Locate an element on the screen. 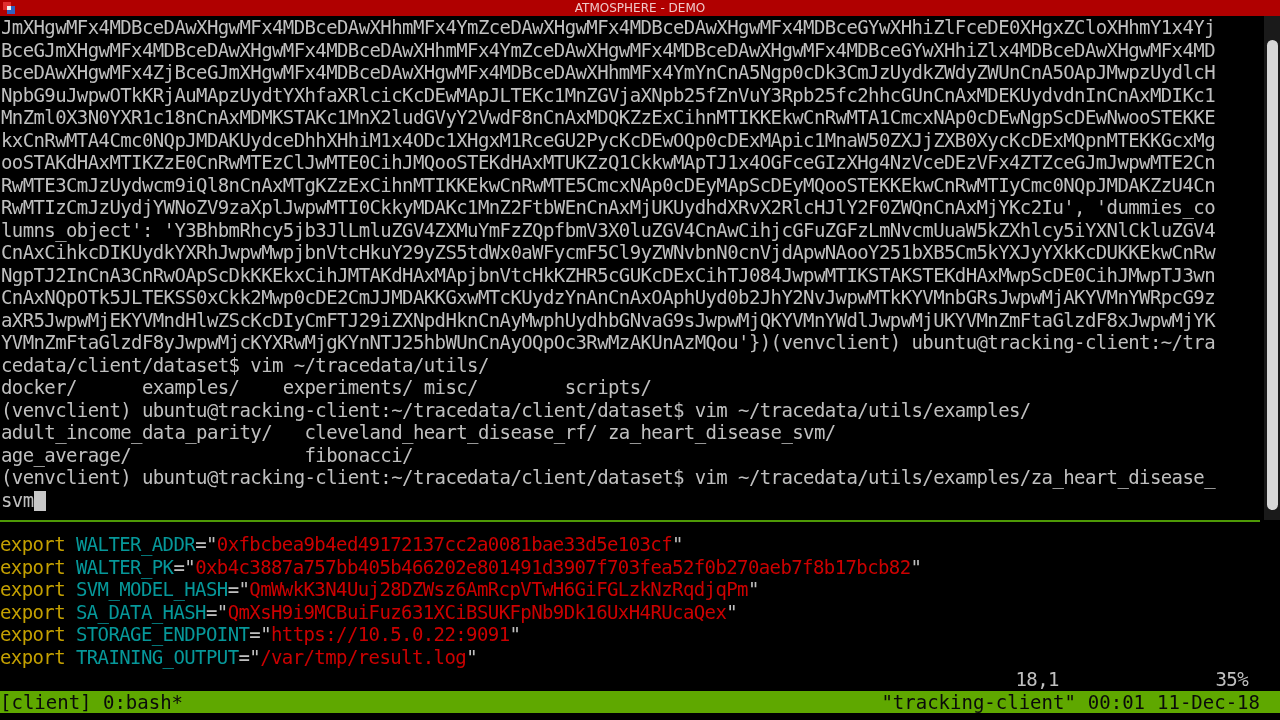 Image resolution: width=1280 pixels, height=720 pixels. date-label: 11-Dec-18 is located at coordinates (1208, 701).